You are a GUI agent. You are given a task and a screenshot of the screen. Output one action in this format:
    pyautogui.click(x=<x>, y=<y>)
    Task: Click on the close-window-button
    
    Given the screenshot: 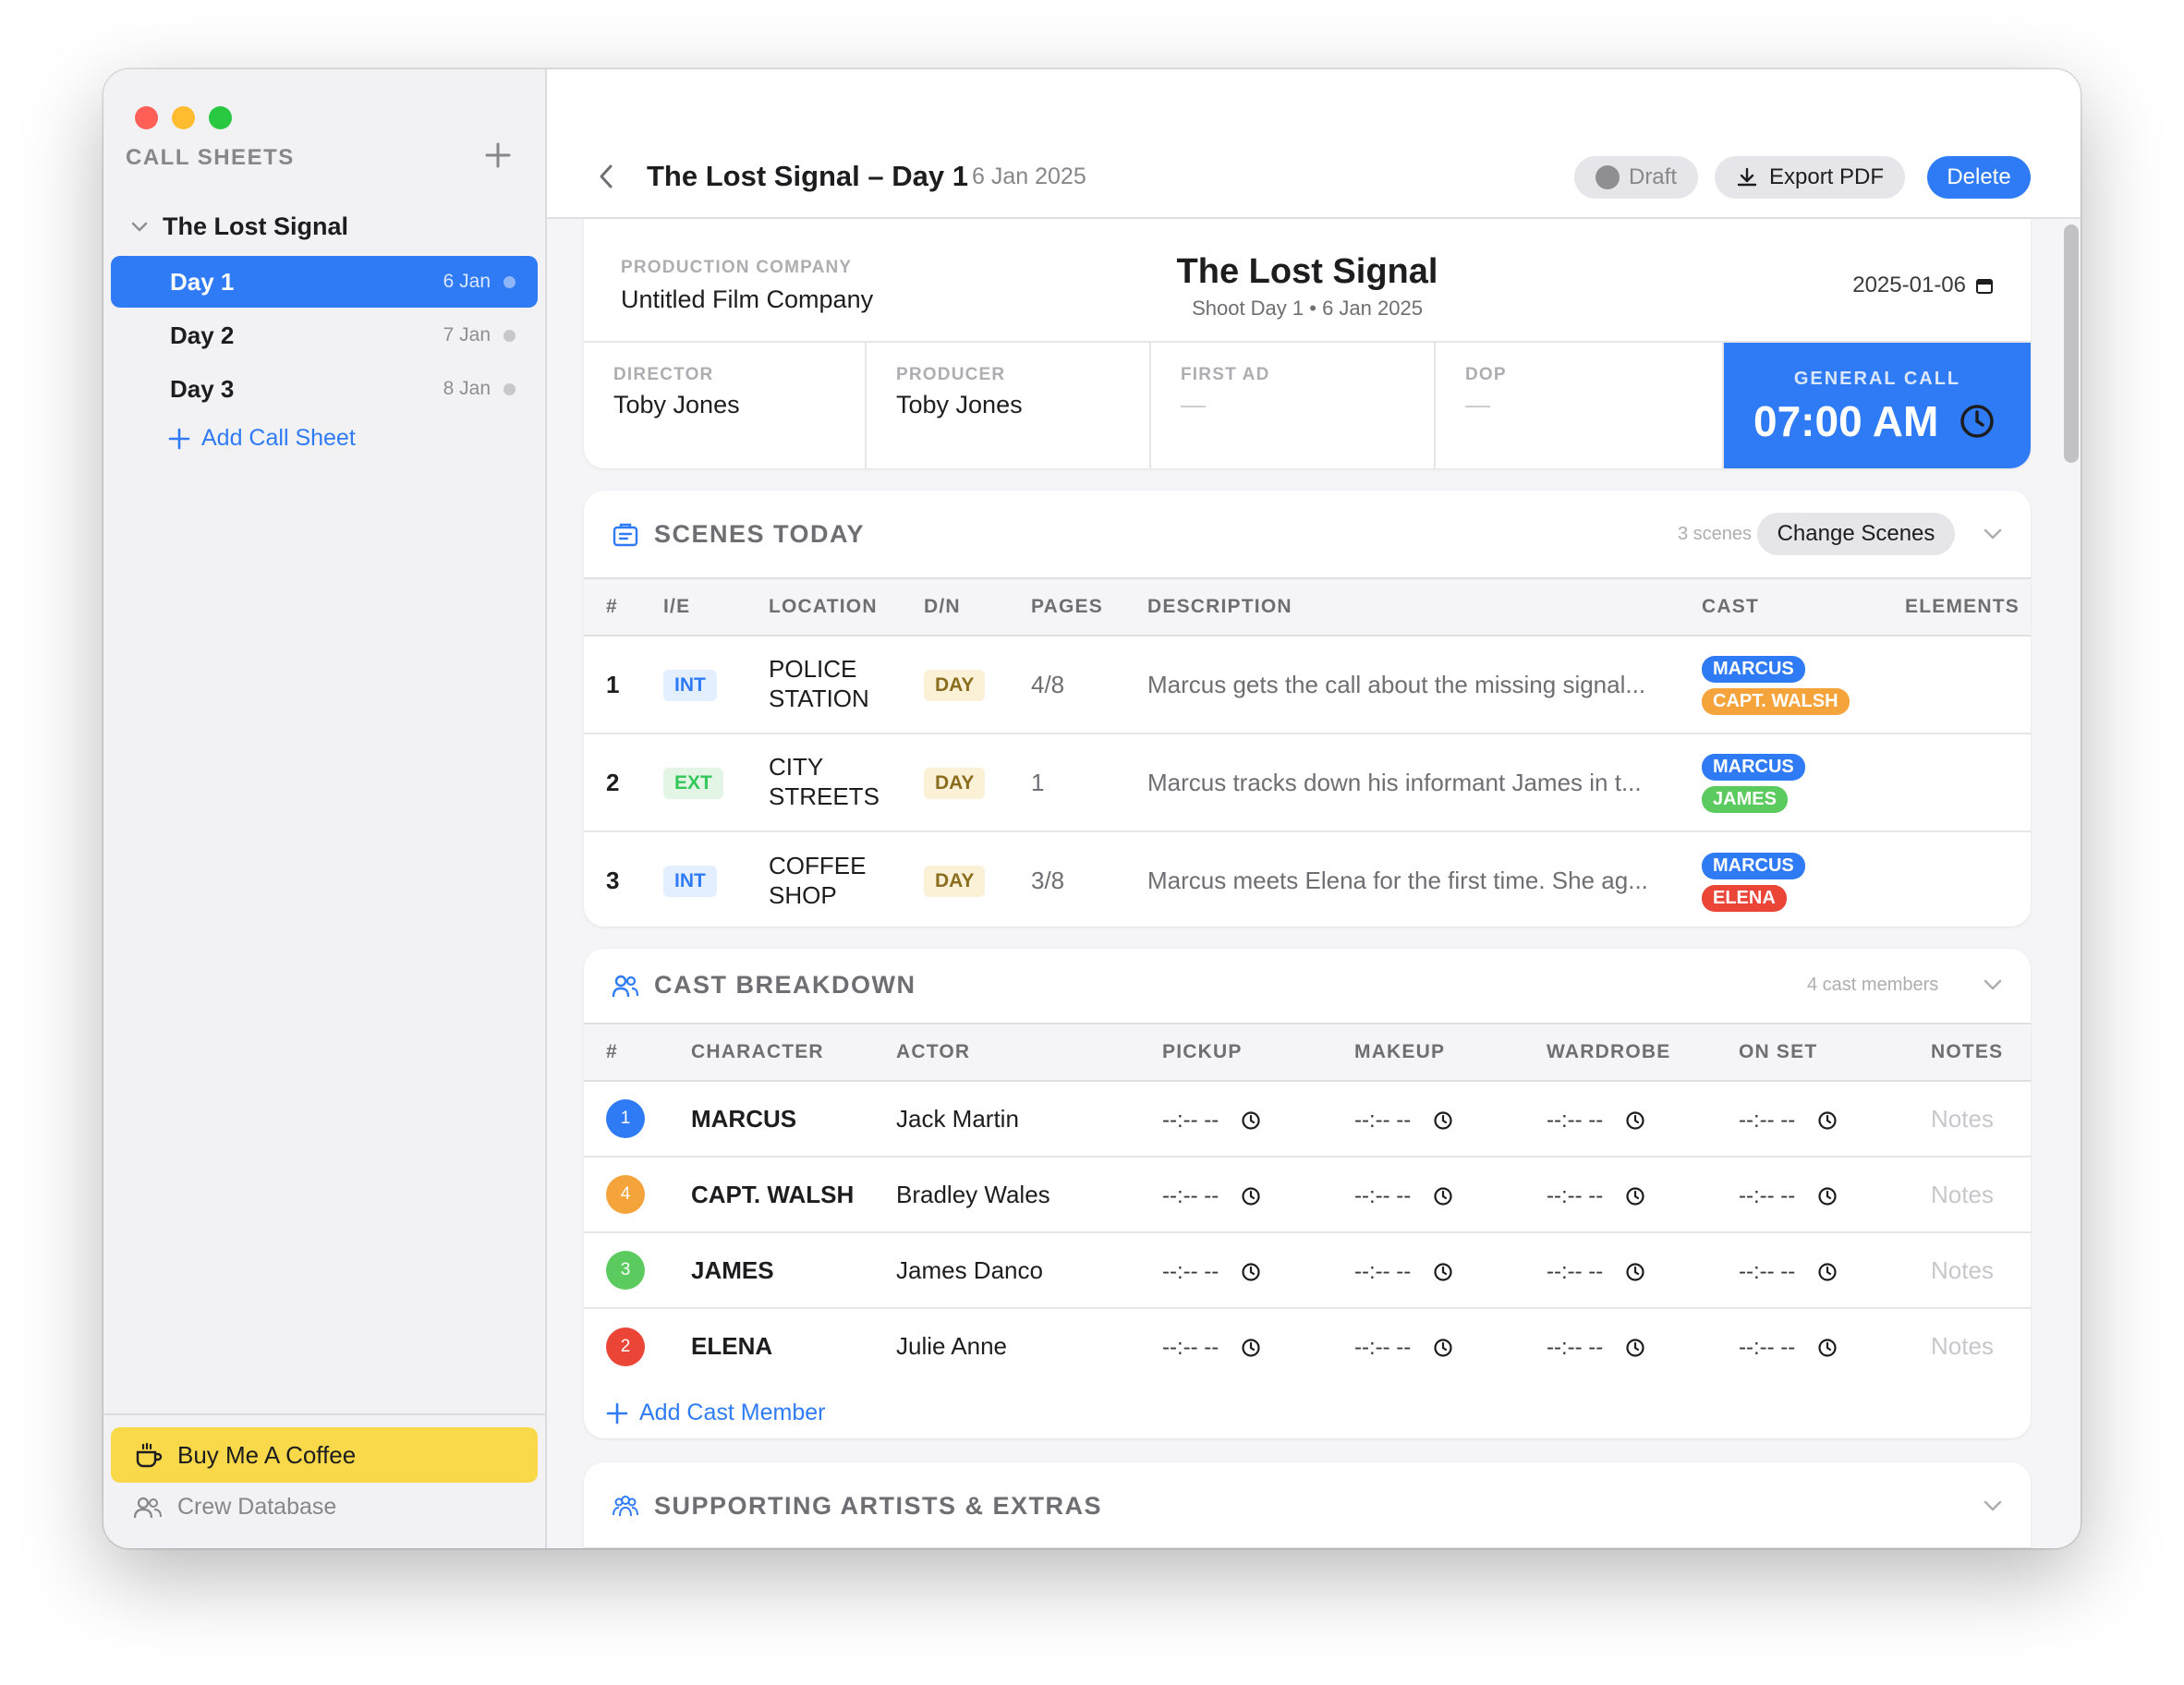 What is the action you would take?
    pyautogui.click(x=146, y=117)
    